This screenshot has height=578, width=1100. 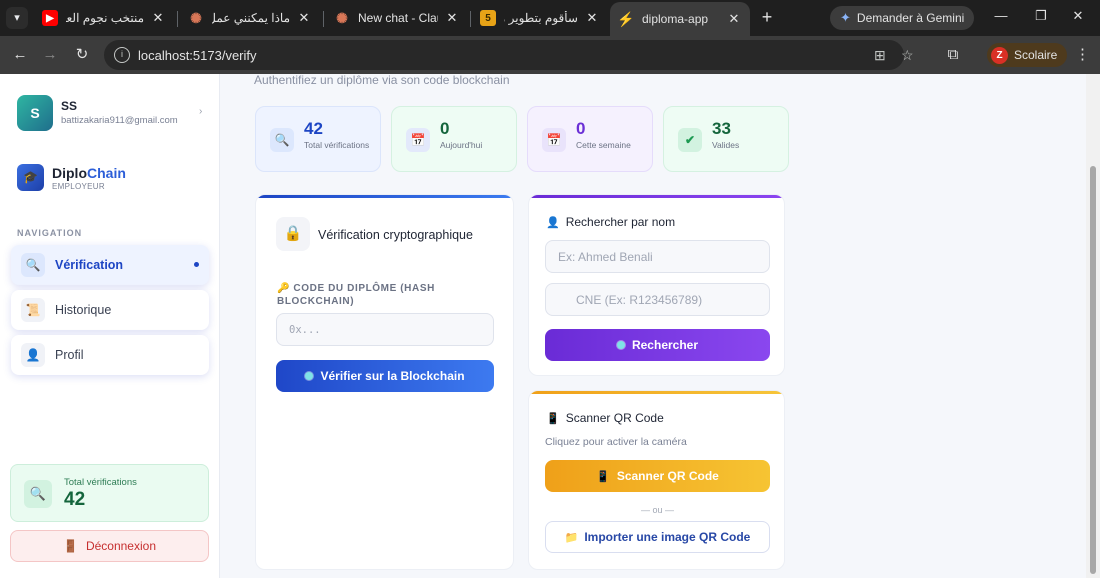 I want to click on search-card-title: Rechercher par nom, so click(x=620, y=222).